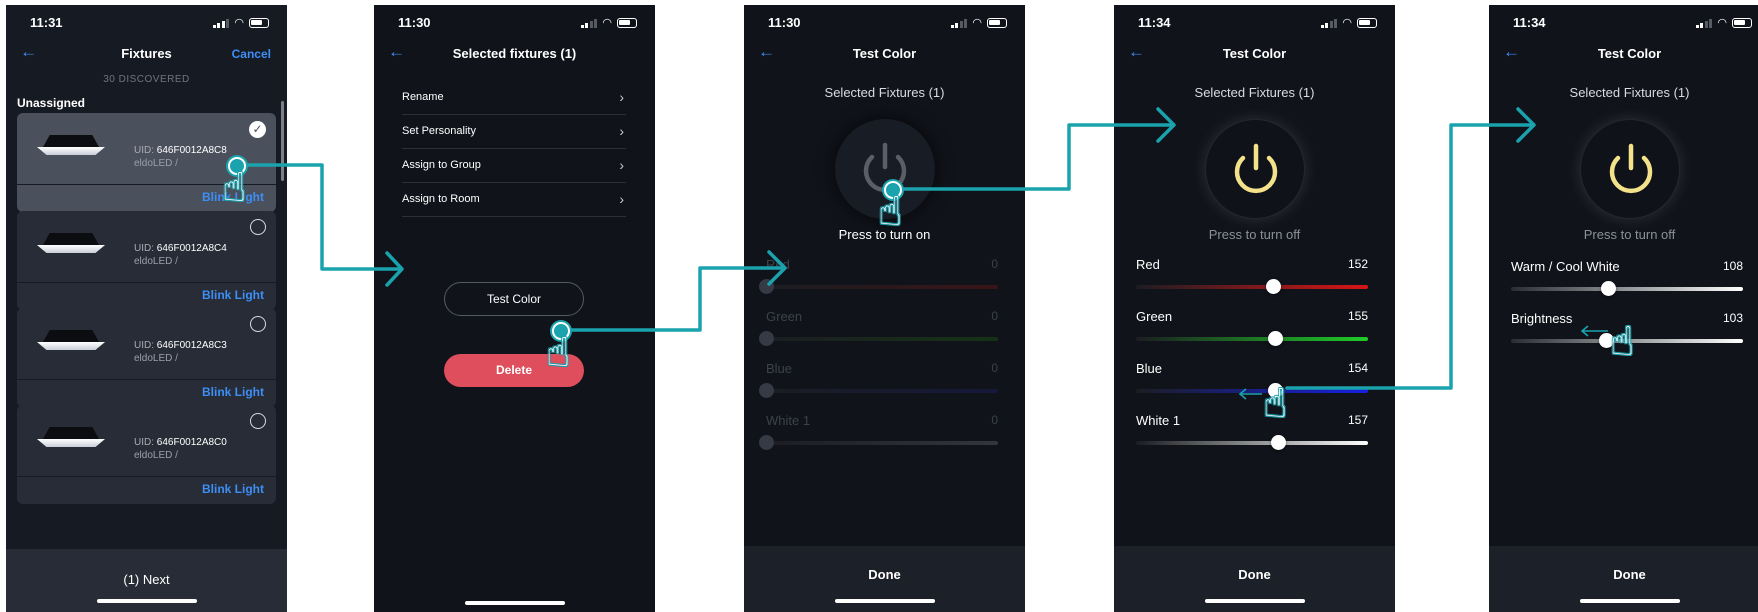  What do you see at coordinates (1732, 266) in the screenshot?
I see `slider-value: 108` at bounding box center [1732, 266].